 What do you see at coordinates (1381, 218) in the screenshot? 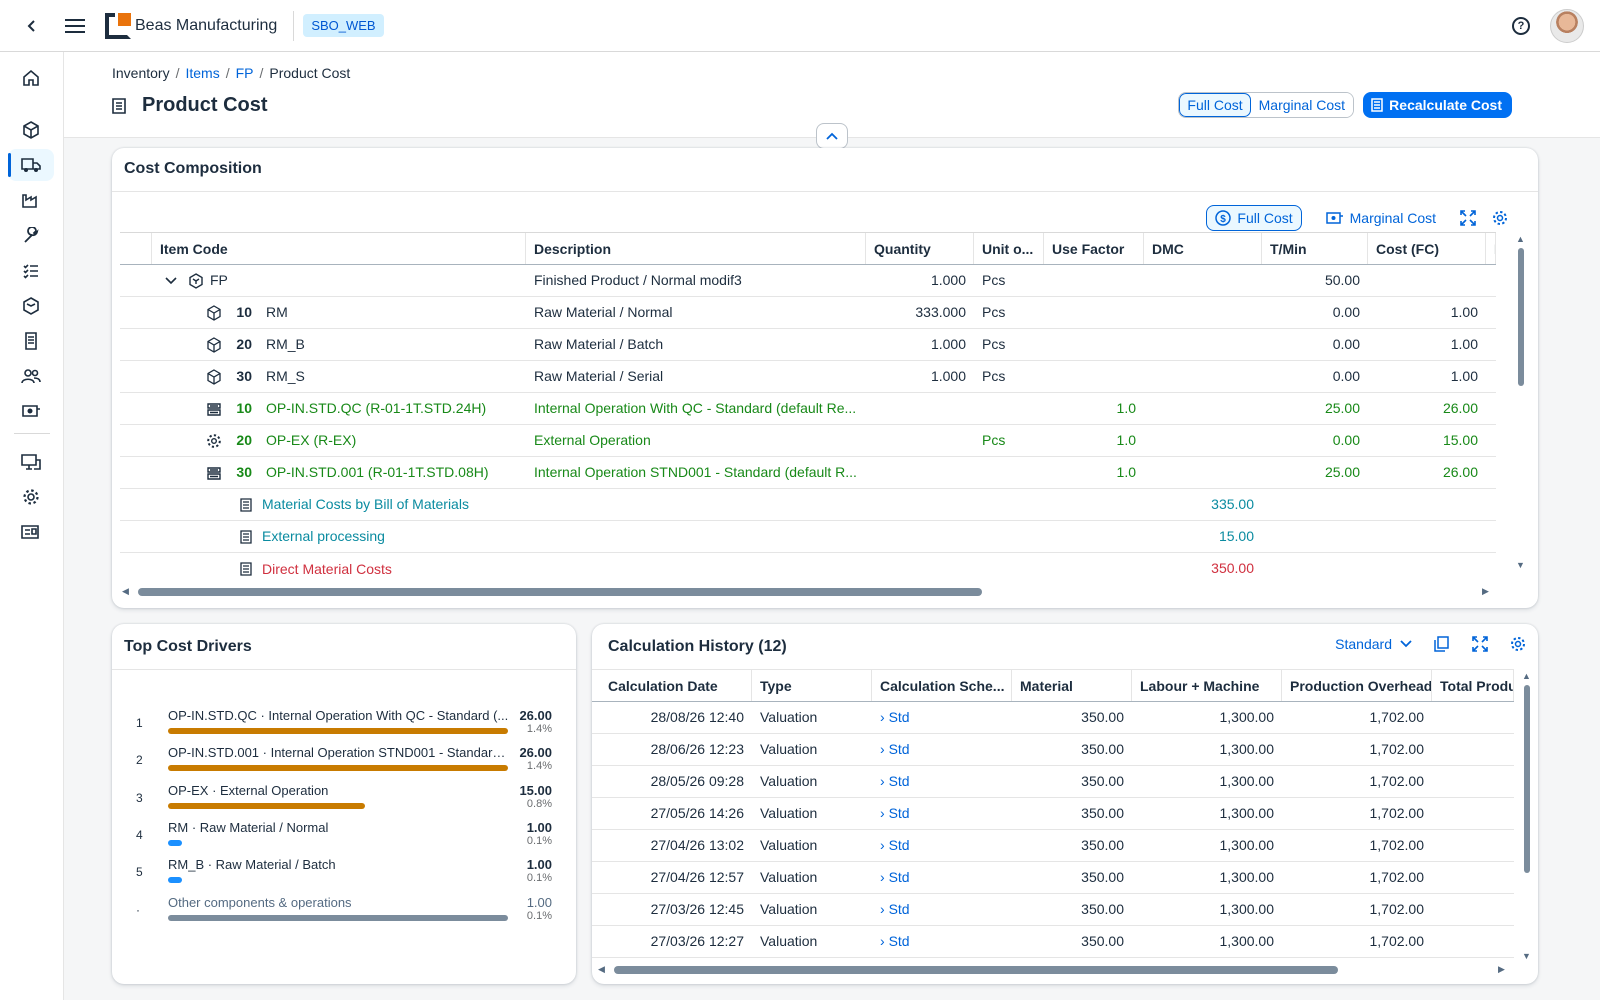
I see `marginal-cost-toggle: Marginal Cost` at bounding box center [1381, 218].